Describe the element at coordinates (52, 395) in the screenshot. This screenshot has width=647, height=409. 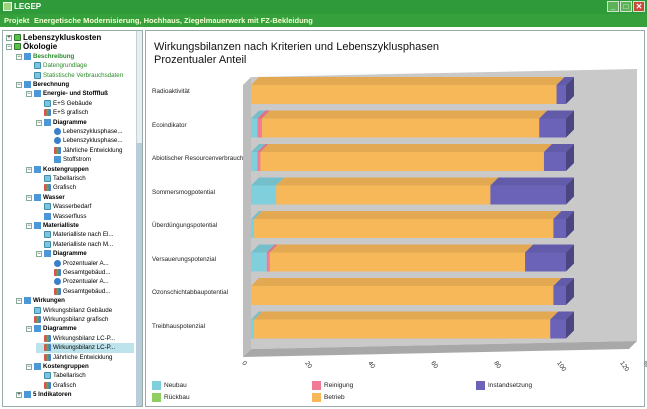
I see `tree-item-label: 5 Indikatoren` at that location.